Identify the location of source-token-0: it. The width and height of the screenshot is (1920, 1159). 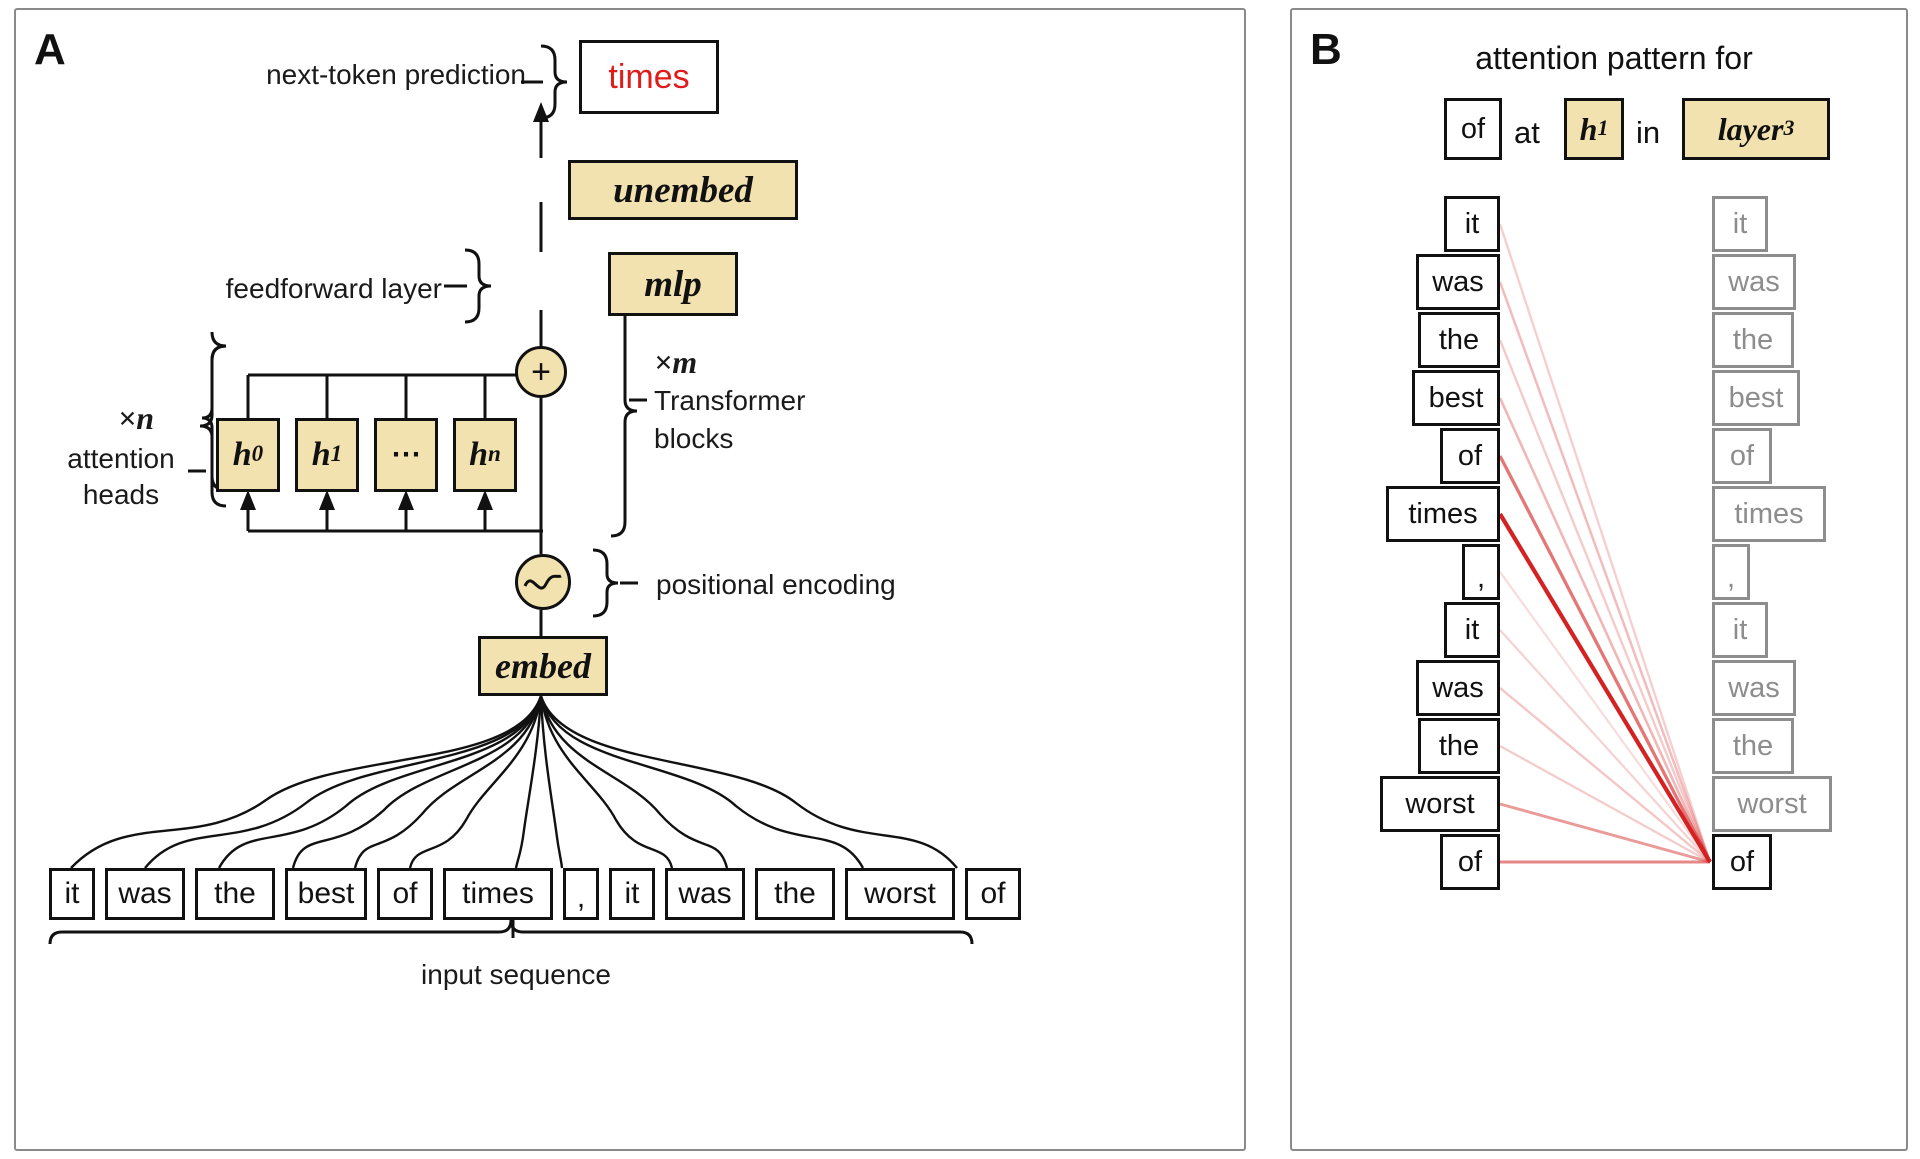
(1472, 224).